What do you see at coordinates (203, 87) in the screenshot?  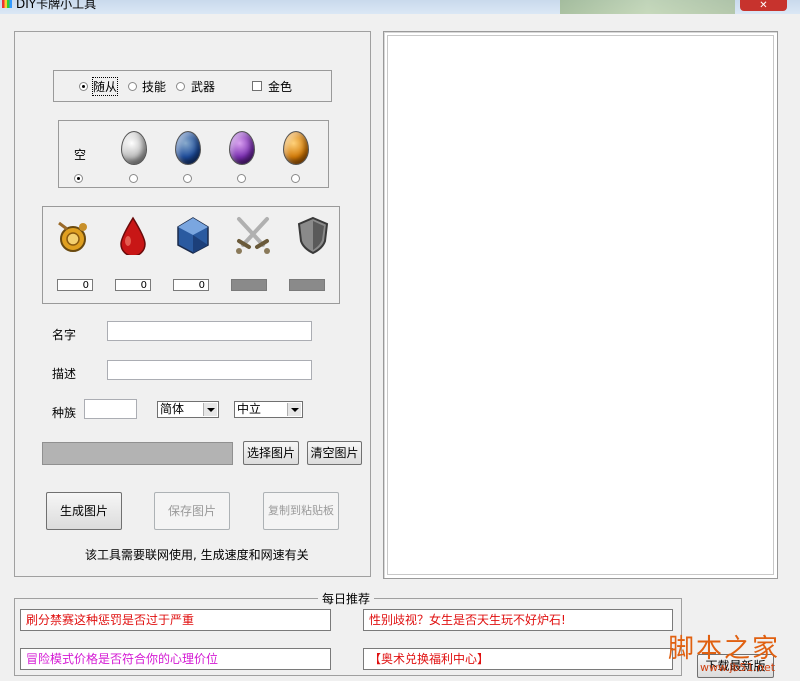 I see `type-label-weapon: 武器` at bounding box center [203, 87].